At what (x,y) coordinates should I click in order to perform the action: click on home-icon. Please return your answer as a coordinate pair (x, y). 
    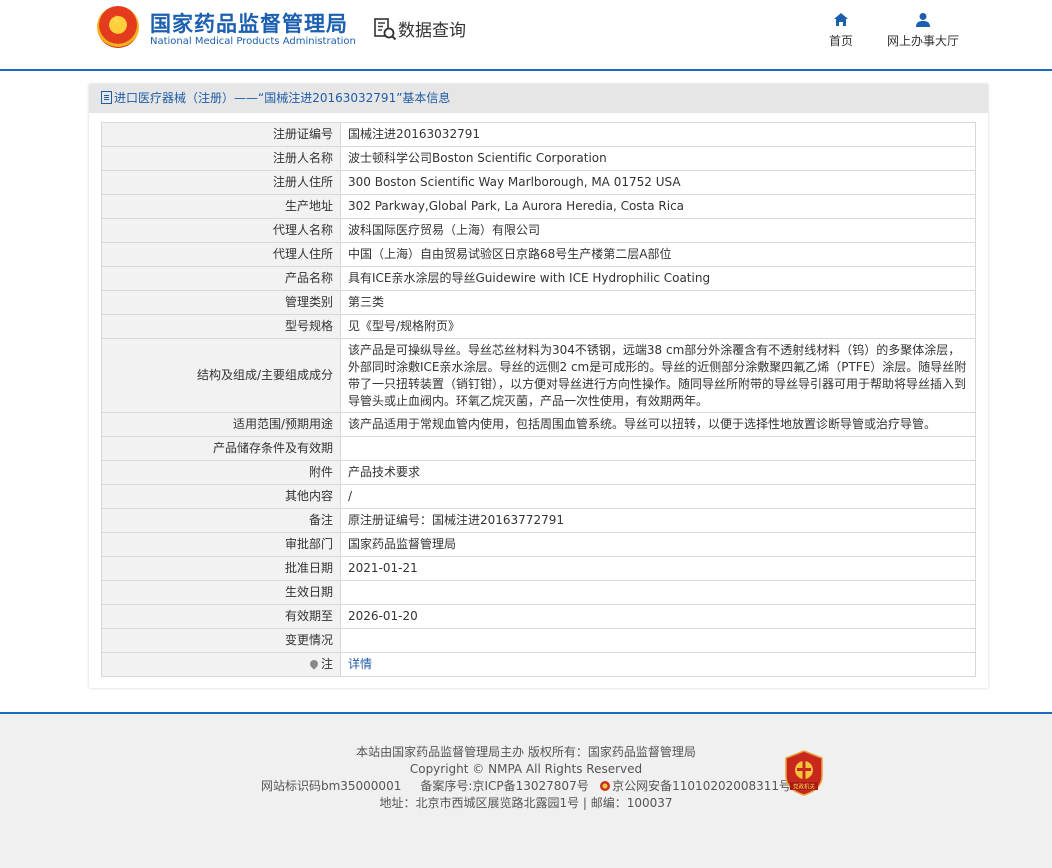
    Looking at the image, I should click on (841, 19).